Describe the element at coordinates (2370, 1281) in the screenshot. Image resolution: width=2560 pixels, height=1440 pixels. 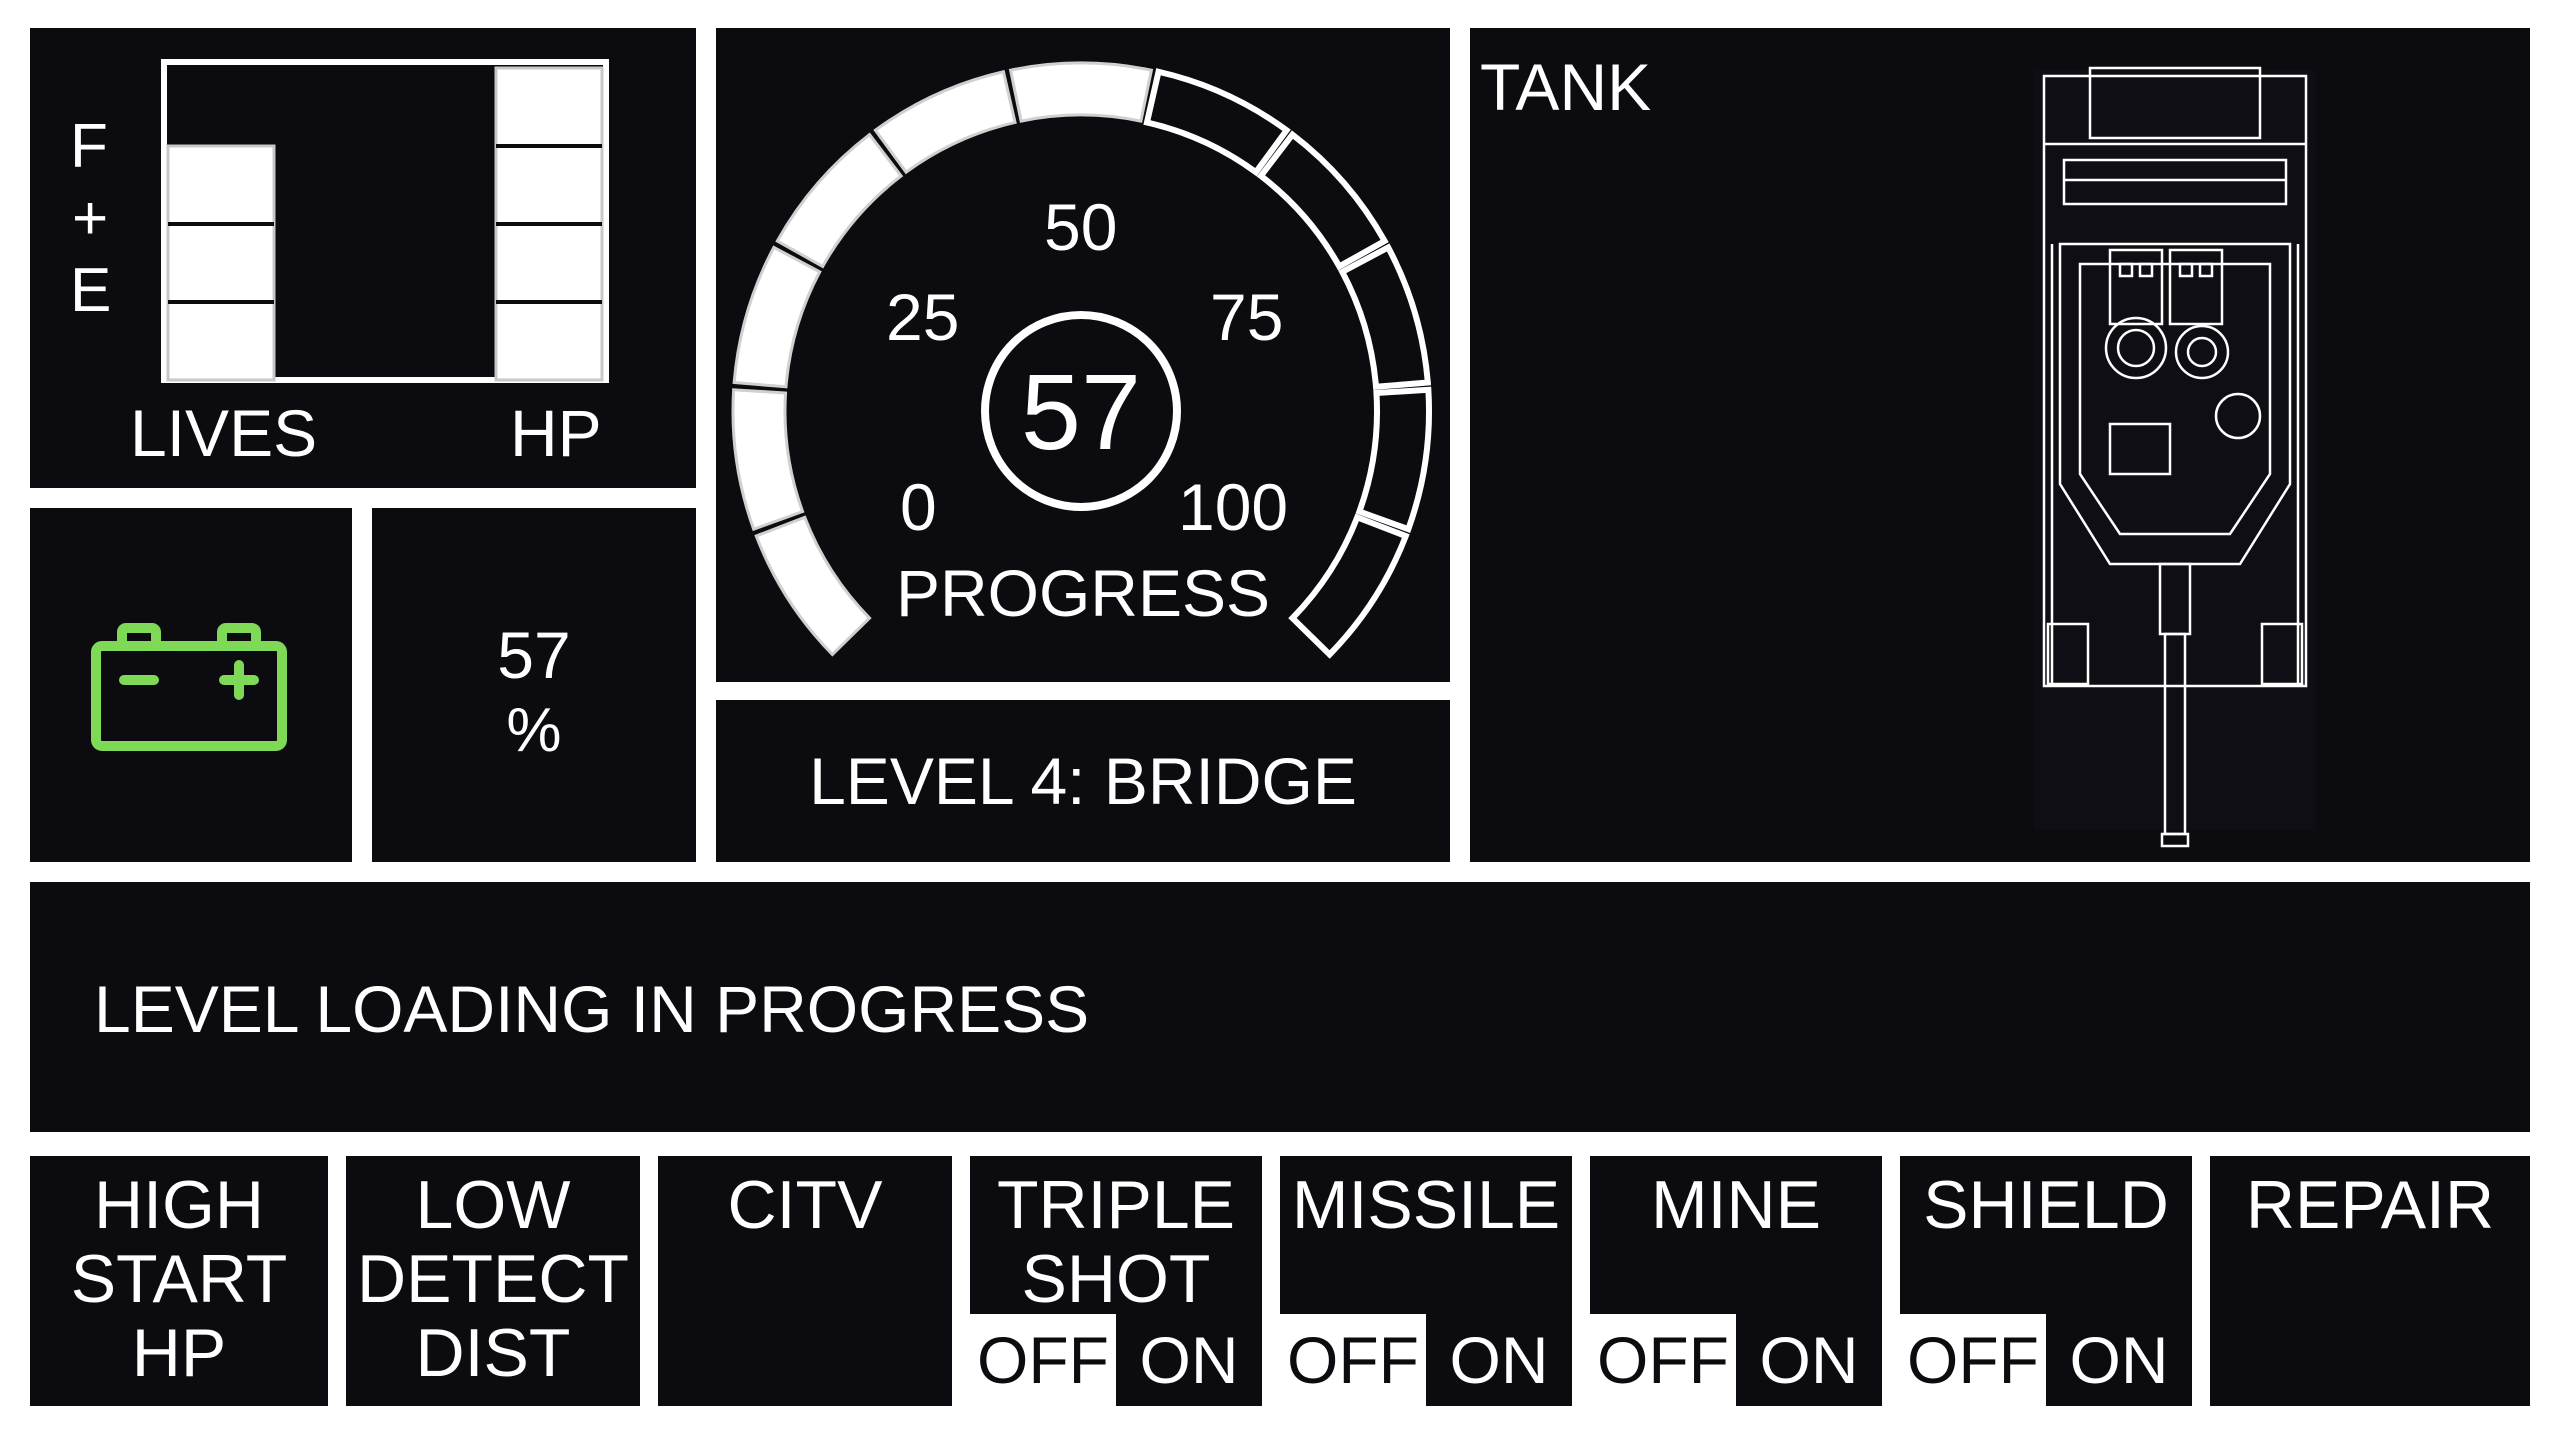
I see `repair-button: REPAIR` at that location.